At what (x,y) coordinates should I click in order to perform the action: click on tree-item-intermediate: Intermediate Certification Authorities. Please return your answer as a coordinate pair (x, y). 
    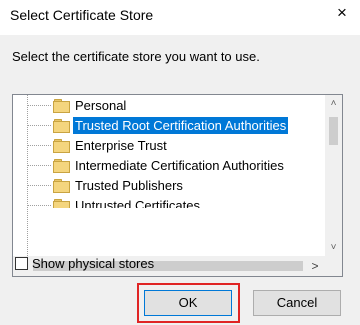
    Looking at the image, I should click on (160, 165).